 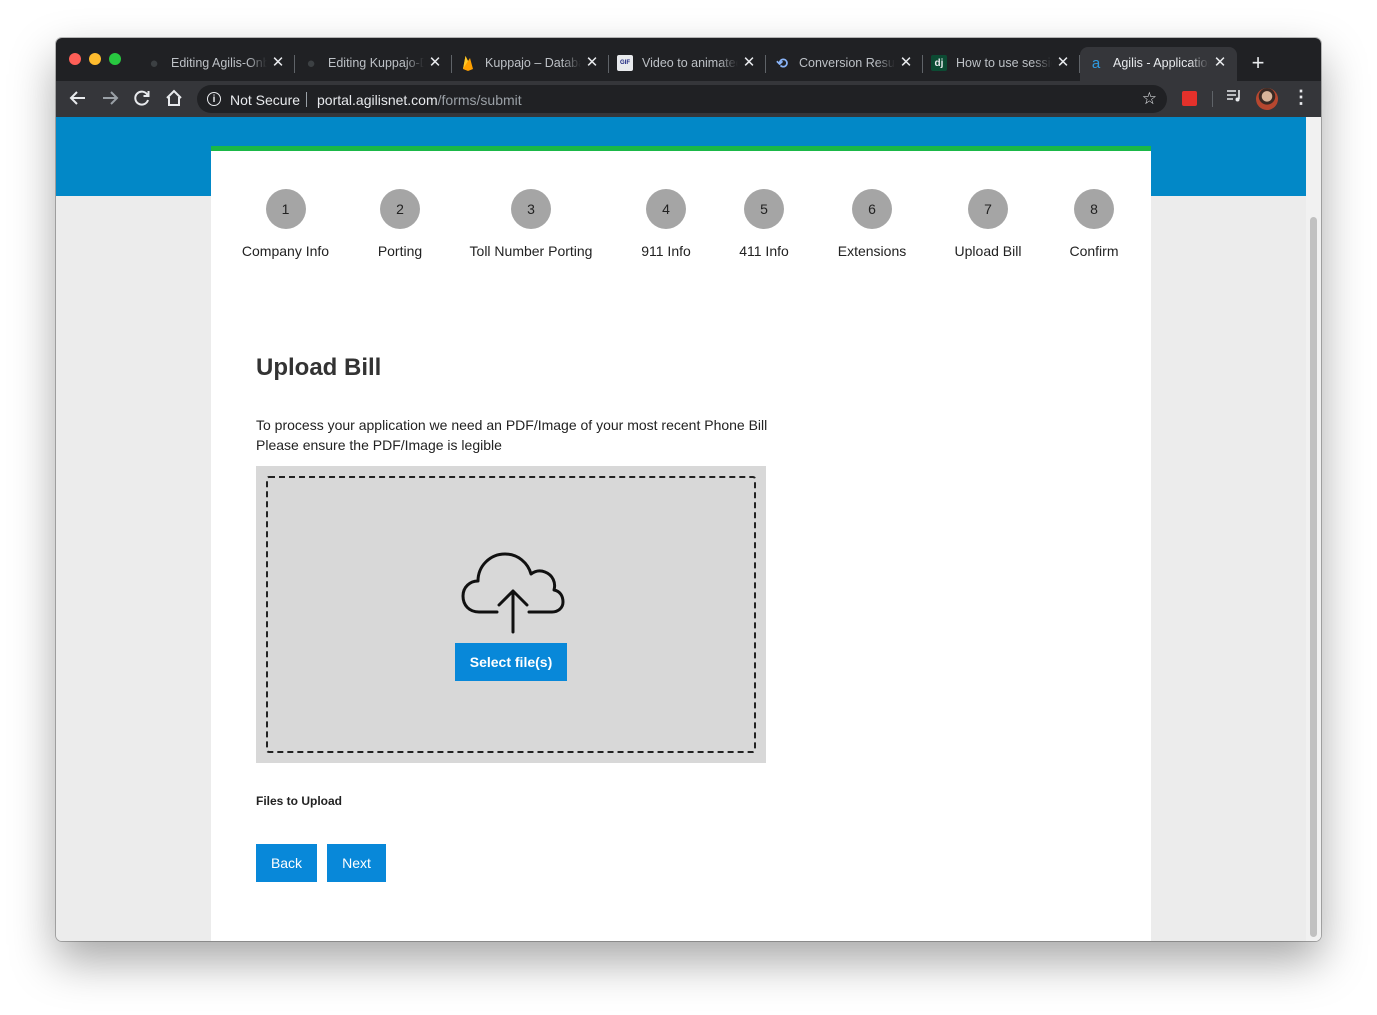 I want to click on agilis-icon: a, so click(x=1096, y=63).